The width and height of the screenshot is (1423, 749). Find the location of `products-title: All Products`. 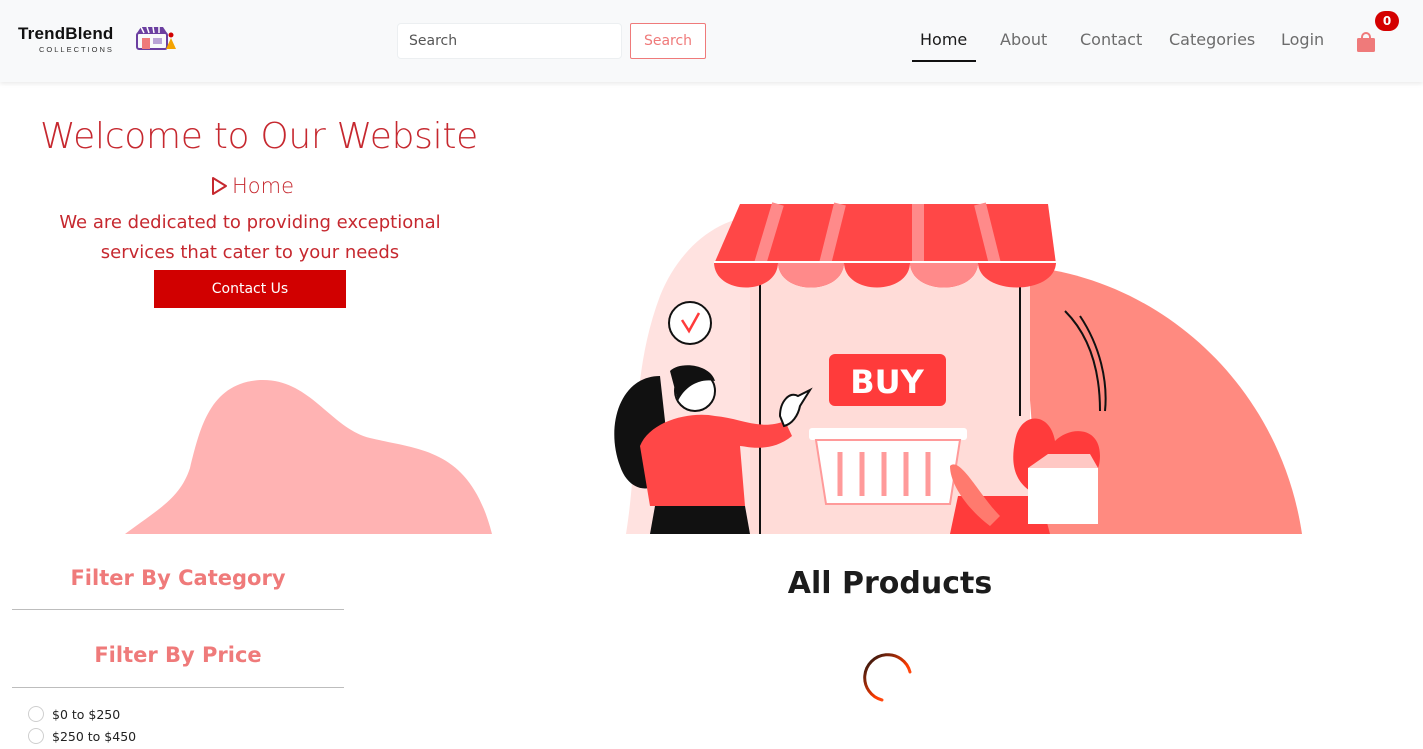

products-title: All Products is located at coordinates (890, 583).